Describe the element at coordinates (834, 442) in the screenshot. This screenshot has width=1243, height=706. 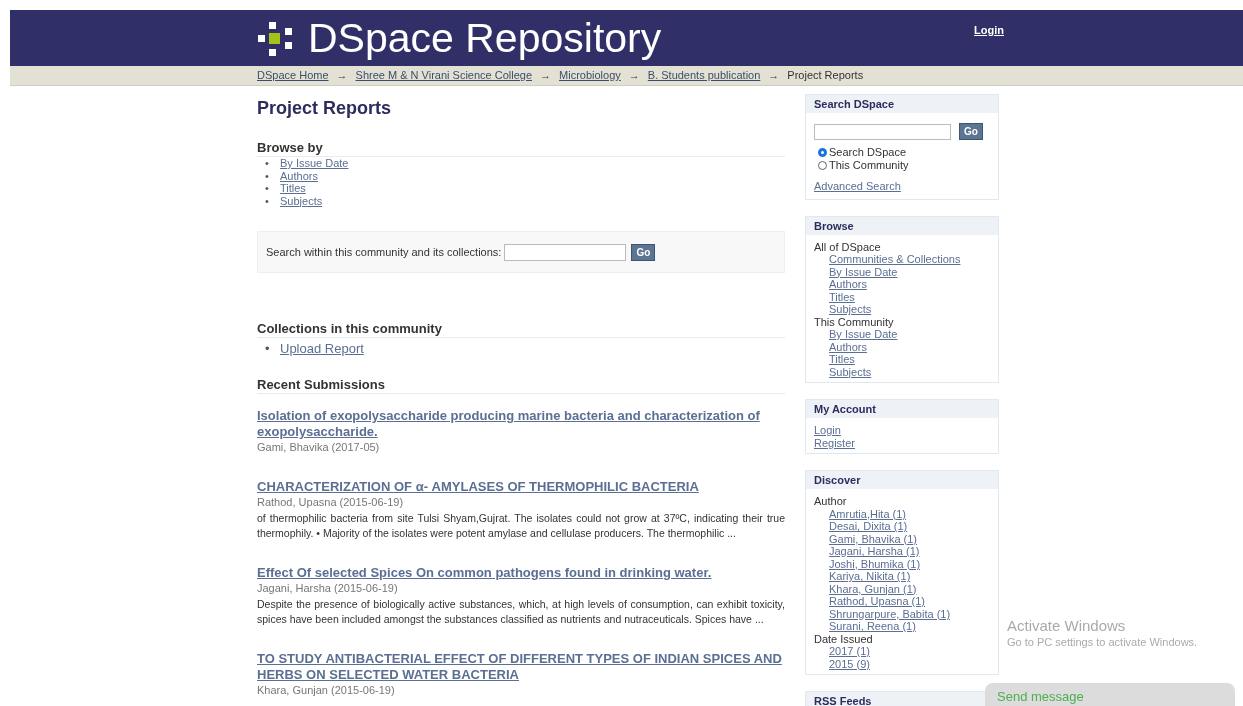
I see `account-link: Register` at that location.